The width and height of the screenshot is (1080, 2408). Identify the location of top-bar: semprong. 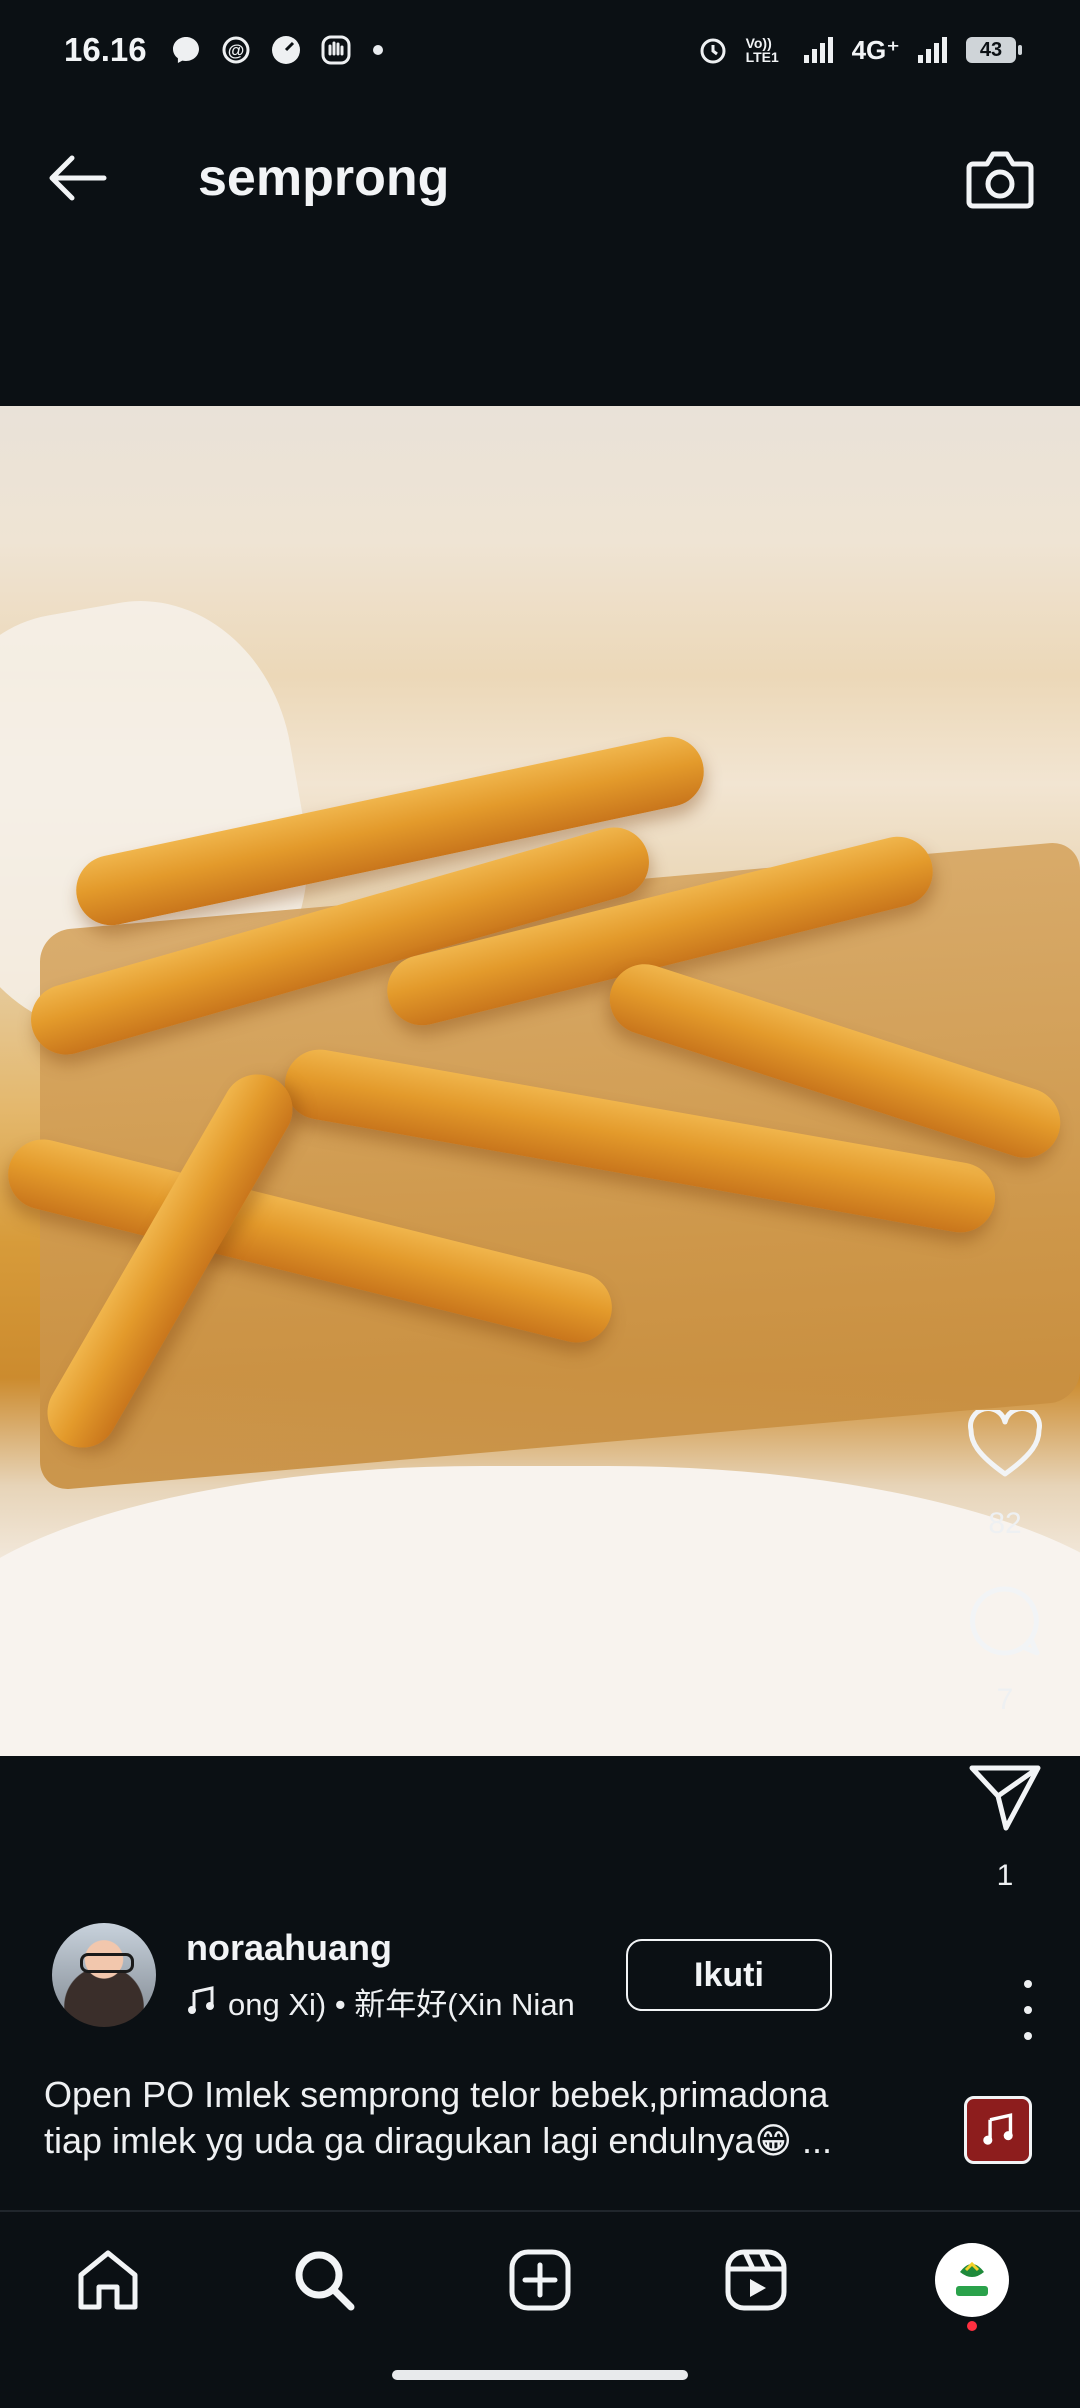
(540, 177).